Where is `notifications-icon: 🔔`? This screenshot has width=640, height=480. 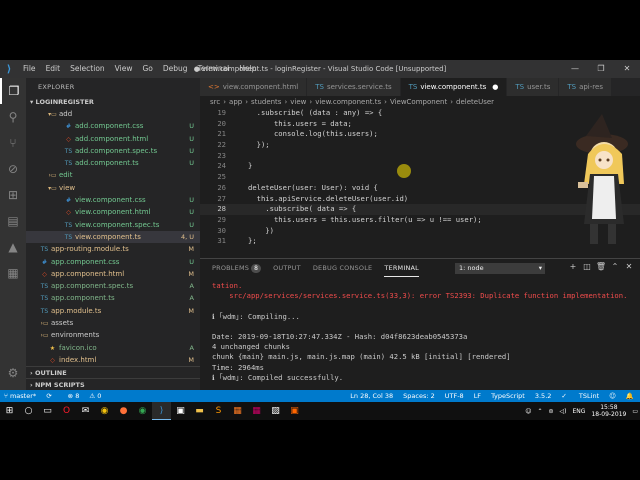 notifications-icon: 🔔 is located at coordinates (630, 396).